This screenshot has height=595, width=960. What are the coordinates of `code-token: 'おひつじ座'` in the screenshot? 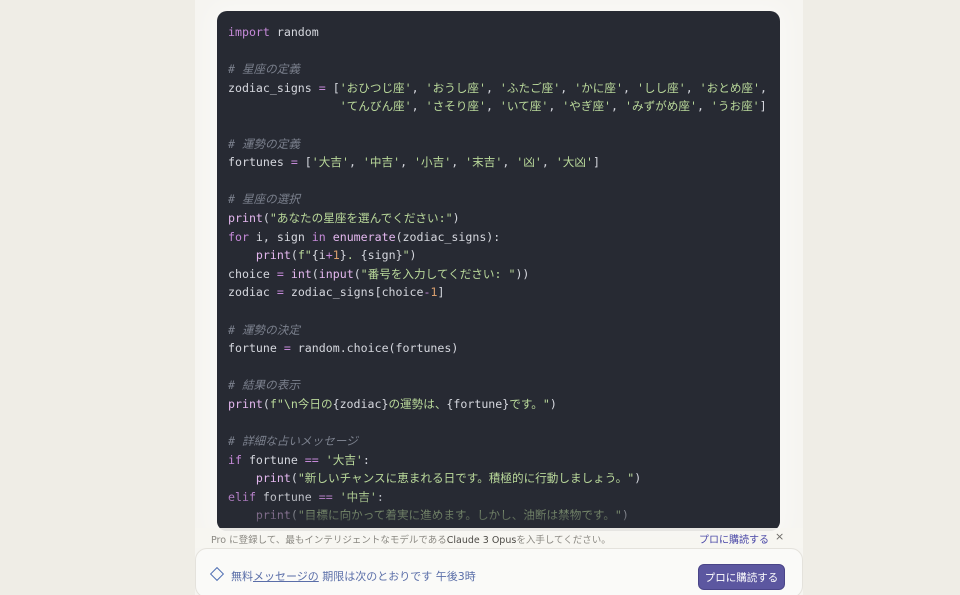 It's located at (375, 87).